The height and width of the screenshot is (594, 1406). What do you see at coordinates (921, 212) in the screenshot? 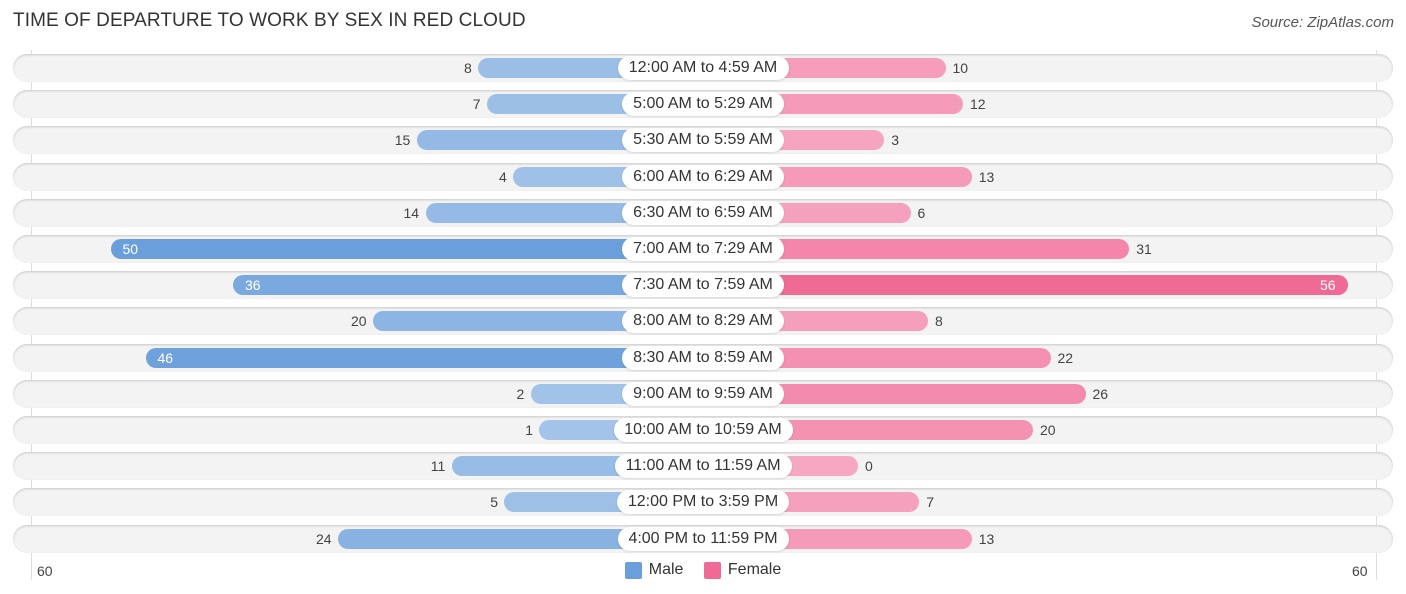
I see `value-label-female: 6` at bounding box center [921, 212].